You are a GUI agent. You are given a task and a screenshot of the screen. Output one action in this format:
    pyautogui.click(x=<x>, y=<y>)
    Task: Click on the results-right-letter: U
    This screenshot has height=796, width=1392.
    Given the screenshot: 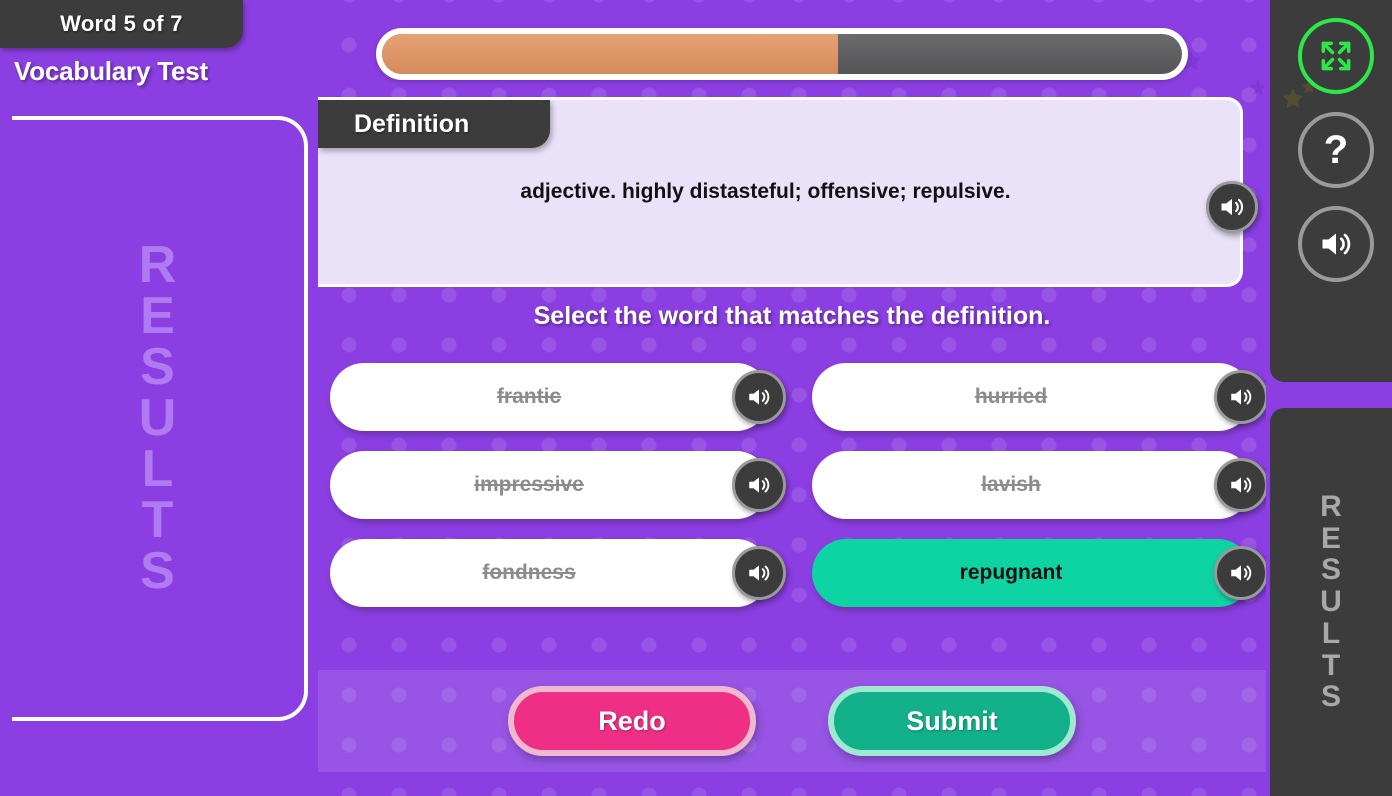 What is the action you would take?
    pyautogui.click(x=1331, y=602)
    